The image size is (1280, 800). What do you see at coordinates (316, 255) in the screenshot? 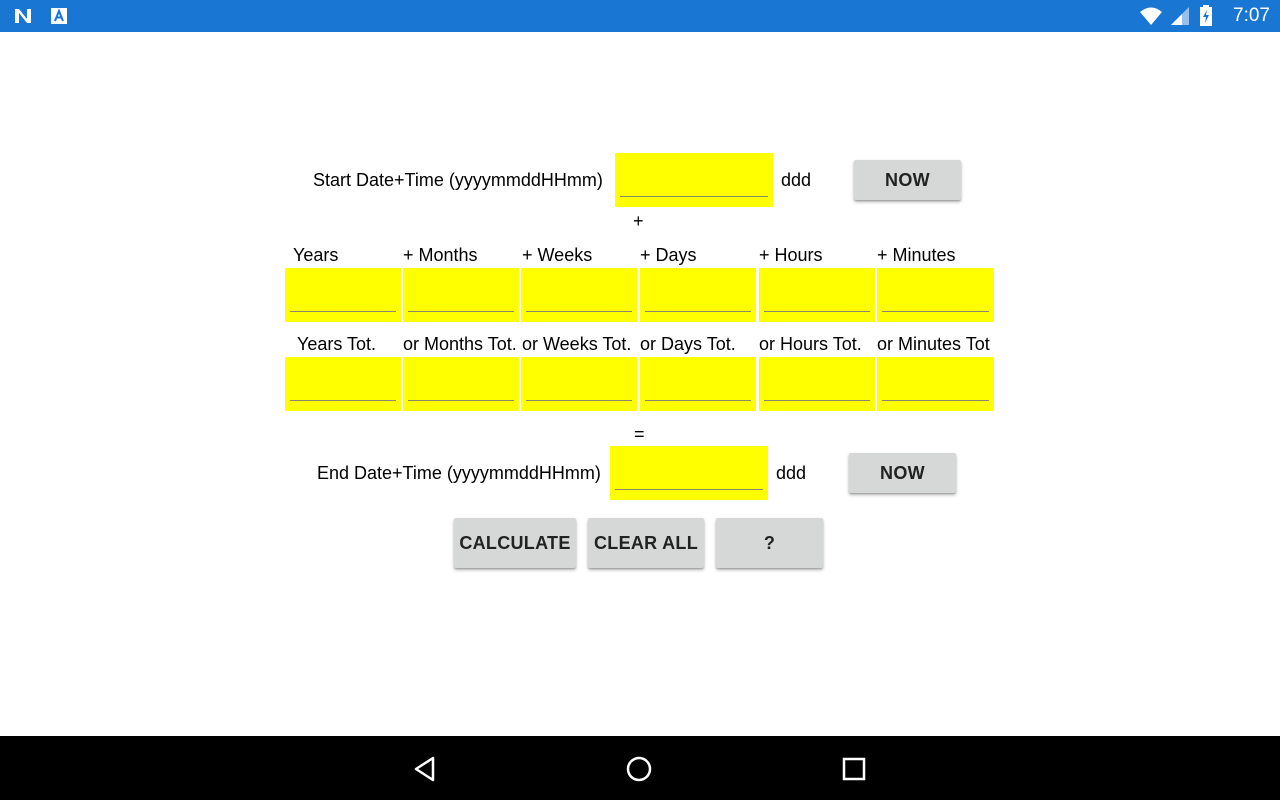
I see `years-header: Years` at bounding box center [316, 255].